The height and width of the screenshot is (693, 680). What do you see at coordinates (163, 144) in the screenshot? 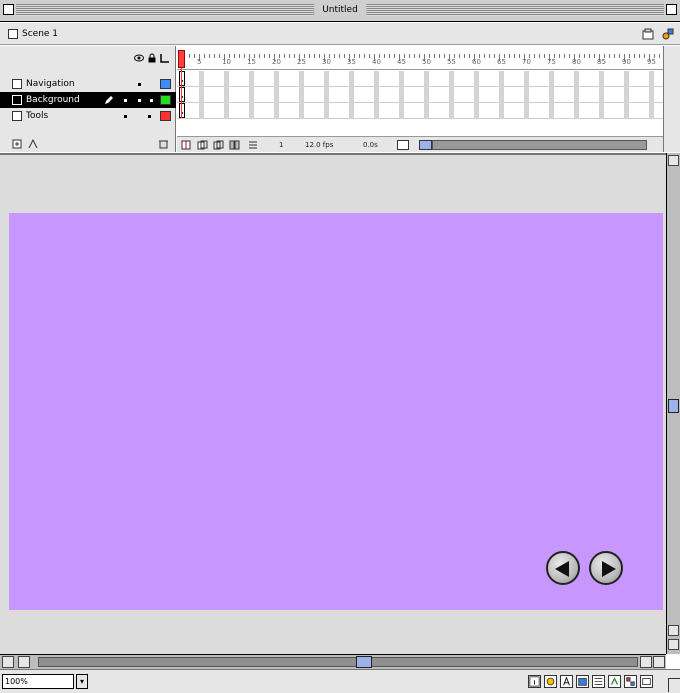
I see `delete-layer-icon` at bounding box center [163, 144].